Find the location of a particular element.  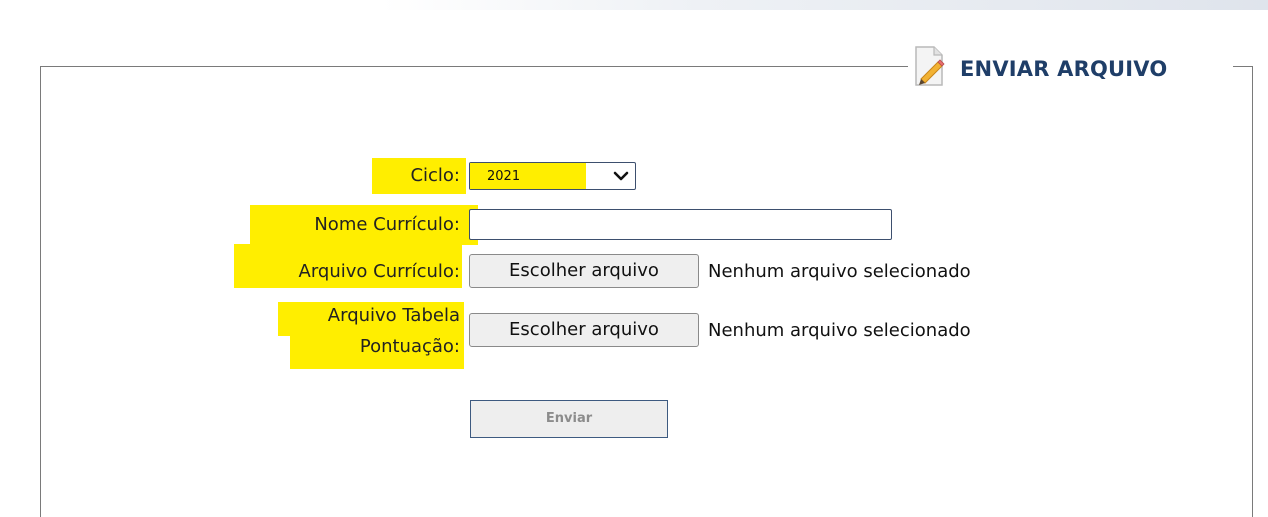

arquivo-curriculo-file-button: Escolher arquivo is located at coordinates (584, 271).